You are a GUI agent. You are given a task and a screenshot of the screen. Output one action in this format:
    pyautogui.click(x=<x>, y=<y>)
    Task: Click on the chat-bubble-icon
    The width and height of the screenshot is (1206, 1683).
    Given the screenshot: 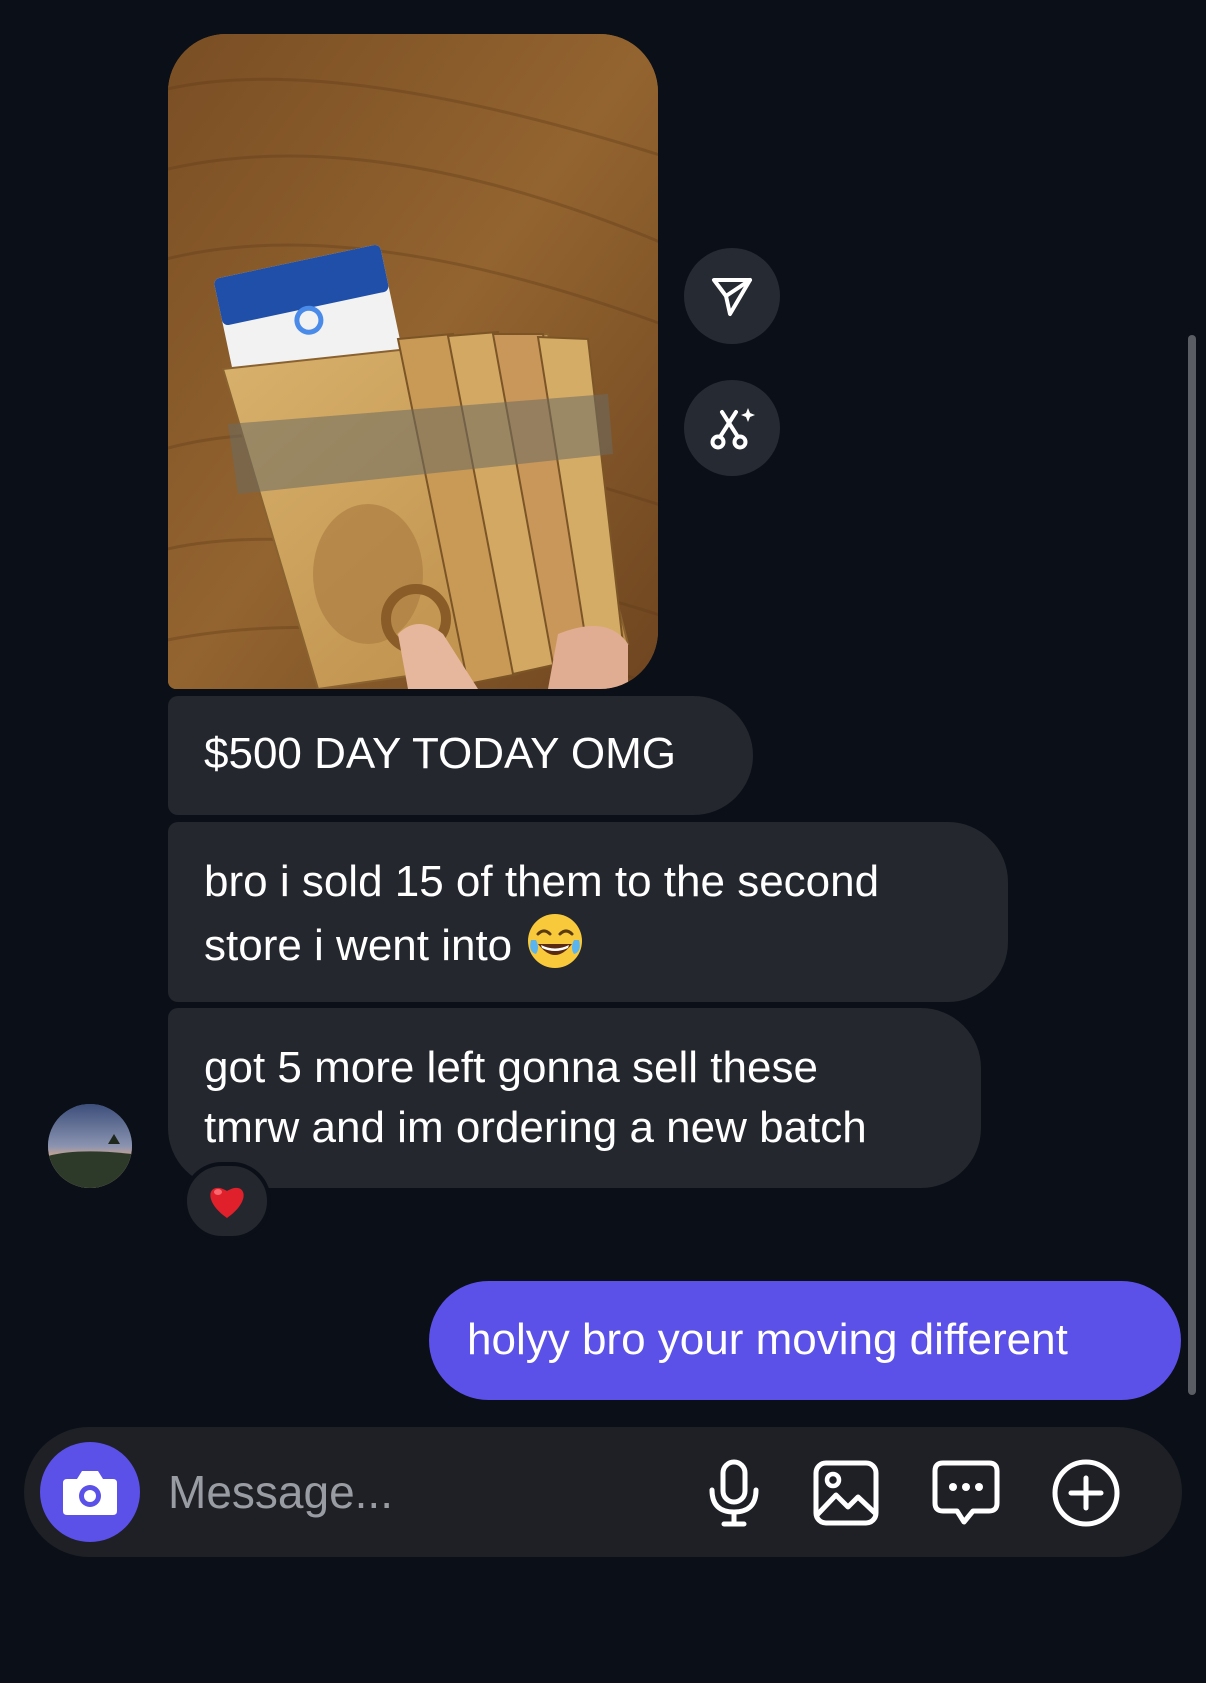 What is the action you would take?
    pyautogui.click(x=966, y=1492)
    